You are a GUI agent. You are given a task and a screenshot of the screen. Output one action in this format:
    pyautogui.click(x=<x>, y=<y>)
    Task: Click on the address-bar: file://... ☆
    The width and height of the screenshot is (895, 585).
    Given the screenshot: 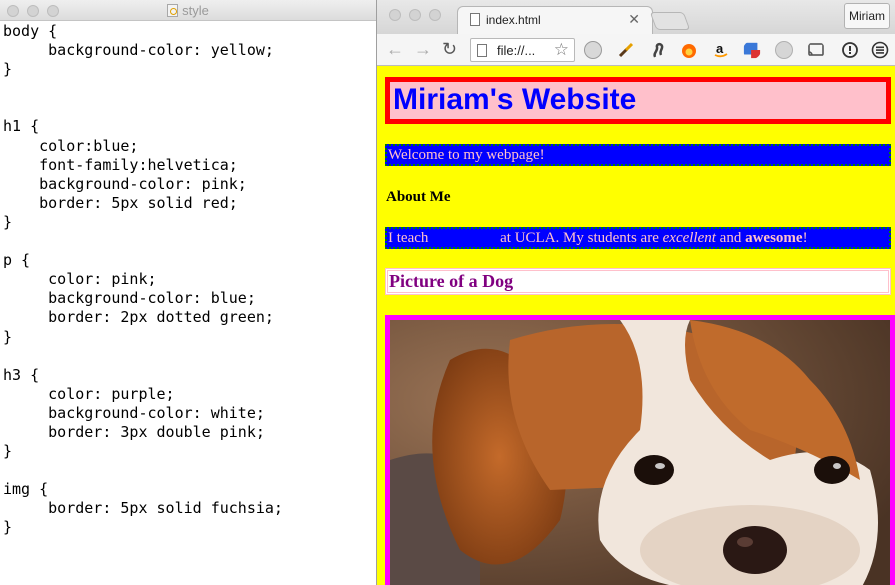 What is the action you would take?
    pyautogui.click(x=522, y=50)
    